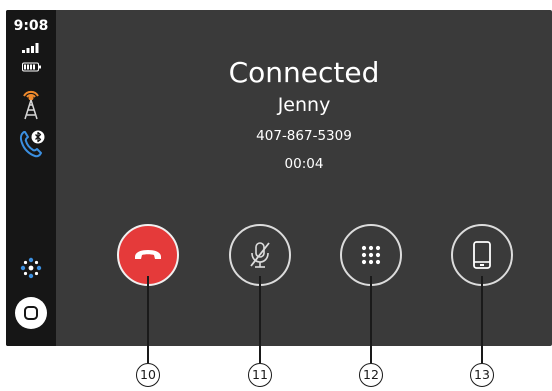 Image resolution: width=552 pixels, height=391 pixels. I want to click on home-button-icon, so click(31, 313).